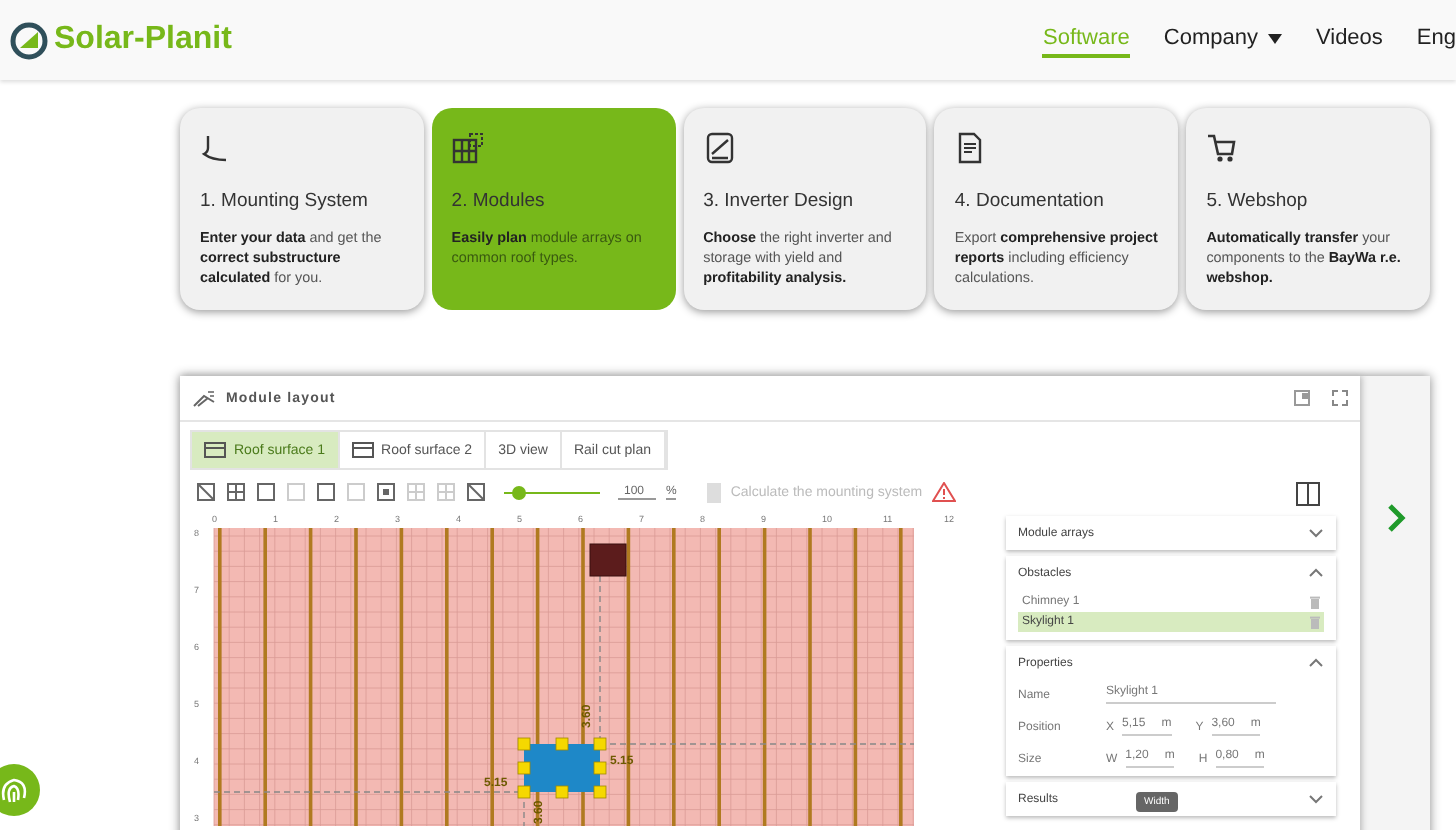  Describe the element at coordinates (519, 492) in the screenshot. I see `slider-thumb` at that location.